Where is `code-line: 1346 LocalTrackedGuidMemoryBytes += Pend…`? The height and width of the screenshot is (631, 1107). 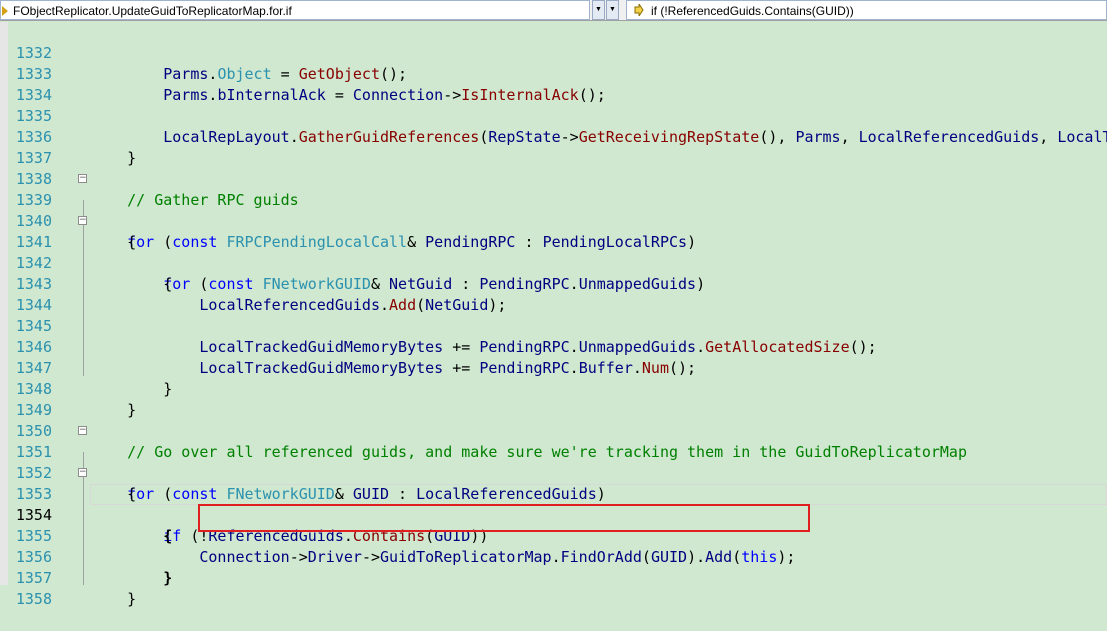 code-line: 1346 LocalTrackedGuidMemoryBytes += Pend… is located at coordinates (553, 346).